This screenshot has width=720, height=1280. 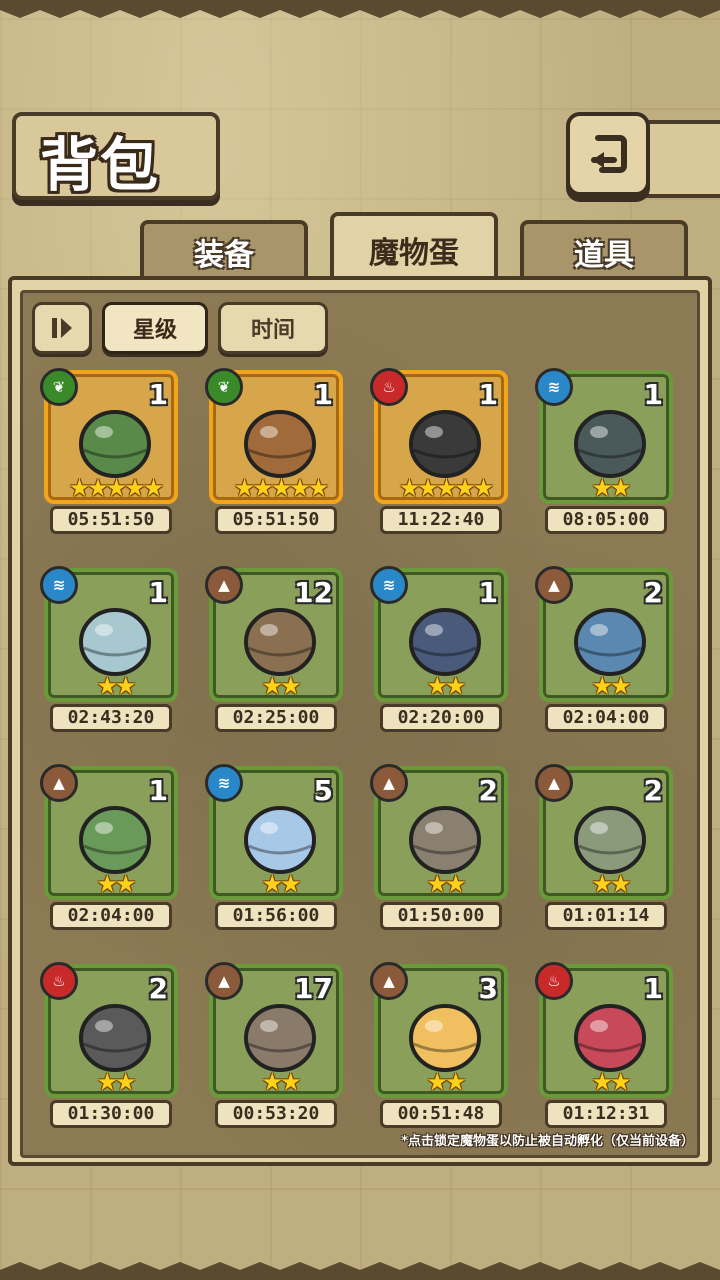 What do you see at coordinates (111, 916) in the screenshot?
I see `hatch-timer: 02:04:00` at bounding box center [111, 916].